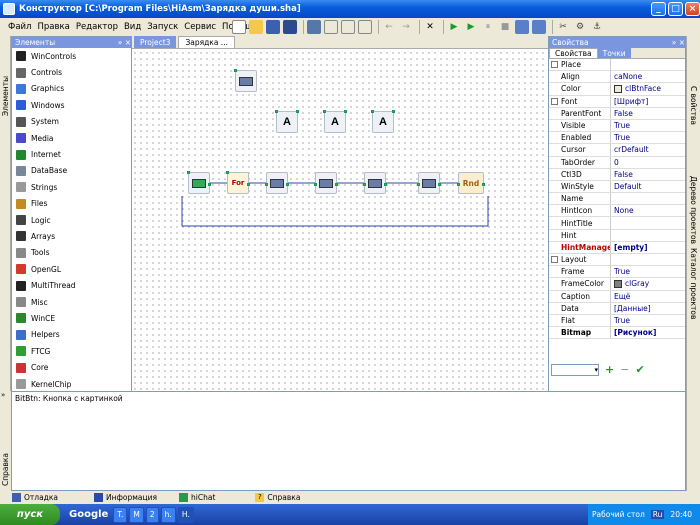 This screenshot has width=700, height=525. I want to click on element-group-ftcg: FTCG, so click(71, 351).